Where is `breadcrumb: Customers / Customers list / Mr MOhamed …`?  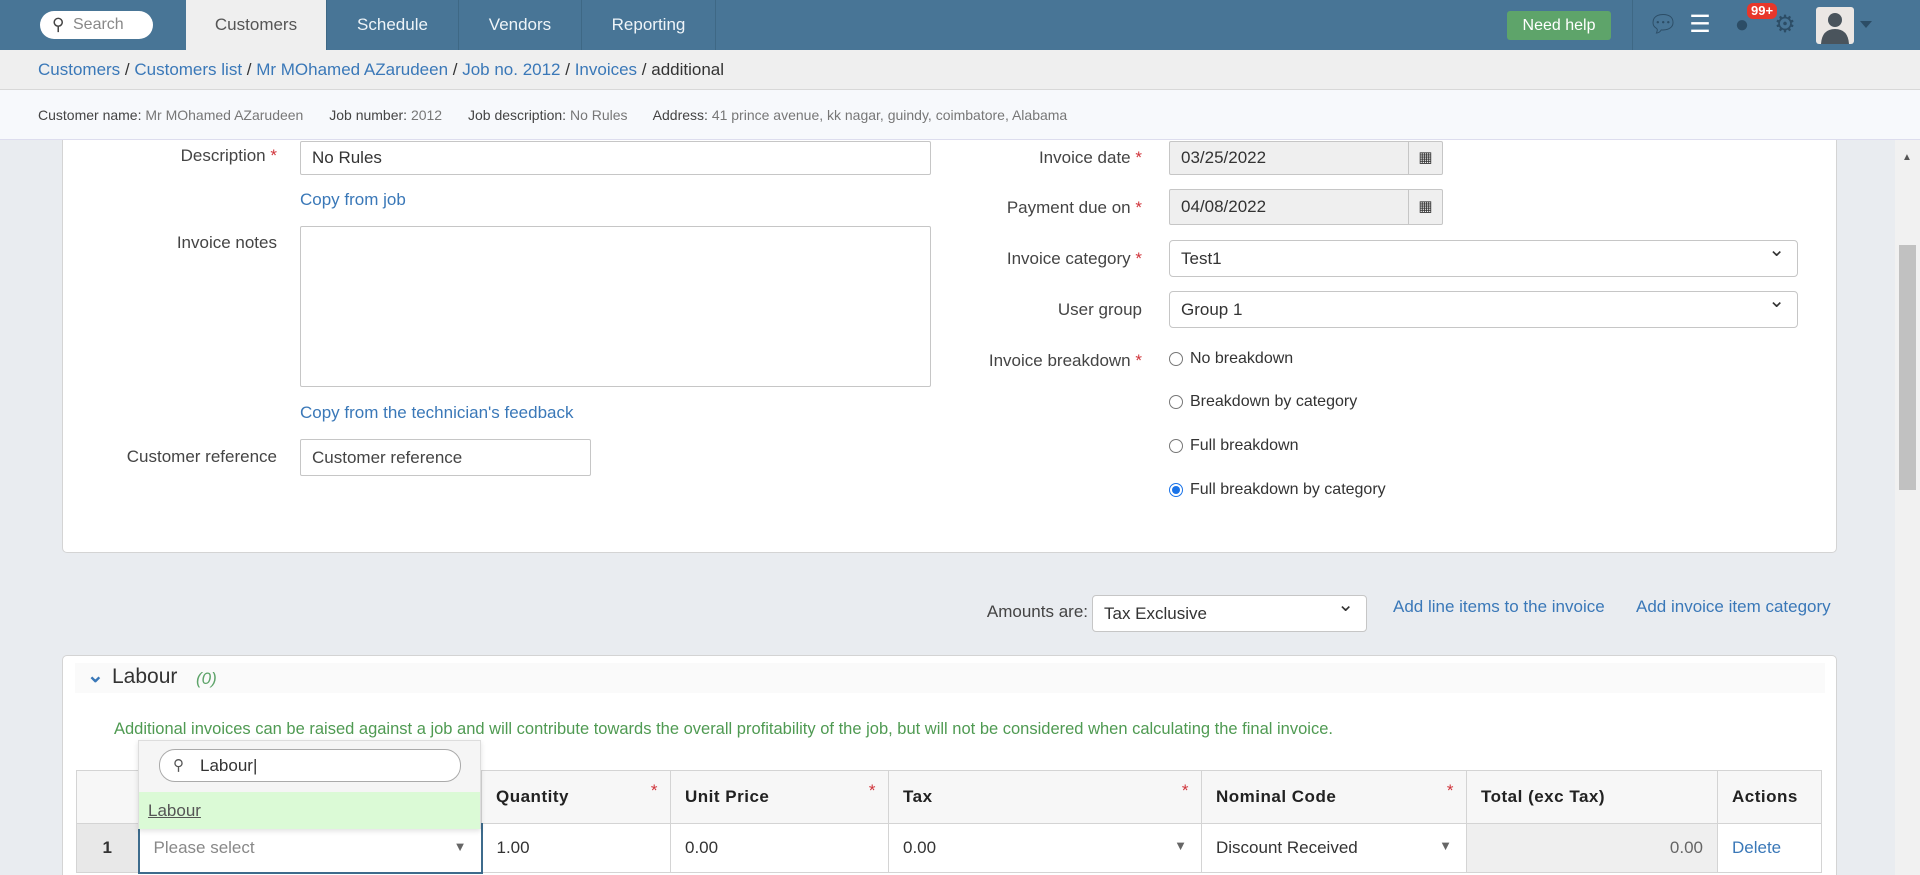
breadcrumb: Customers / Customers list / Mr MOhamed … is located at coordinates (960, 70).